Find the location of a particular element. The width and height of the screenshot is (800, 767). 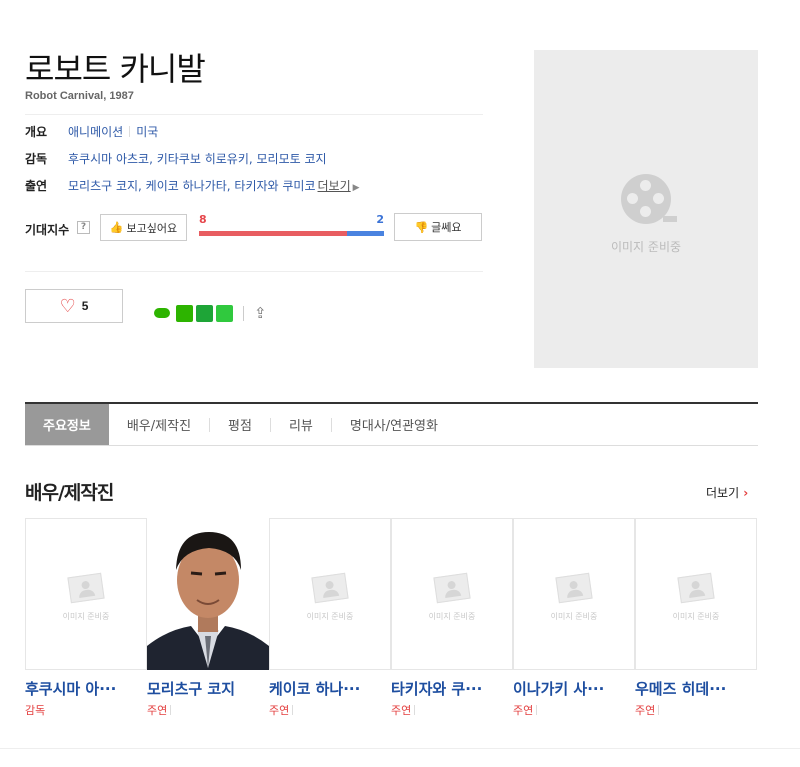

cast-card: 이미지 준비중 이나가키 사··· 주연 is located at coordinates (574, 618).